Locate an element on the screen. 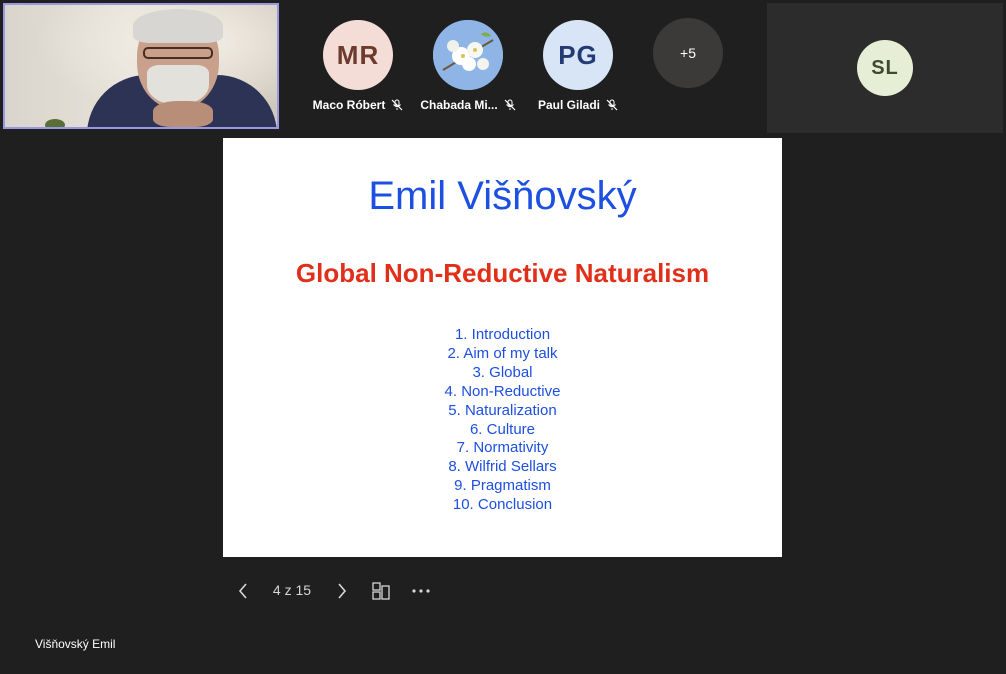  participant-tile: MR Maco Róbert is located at coordinates (358, 66).